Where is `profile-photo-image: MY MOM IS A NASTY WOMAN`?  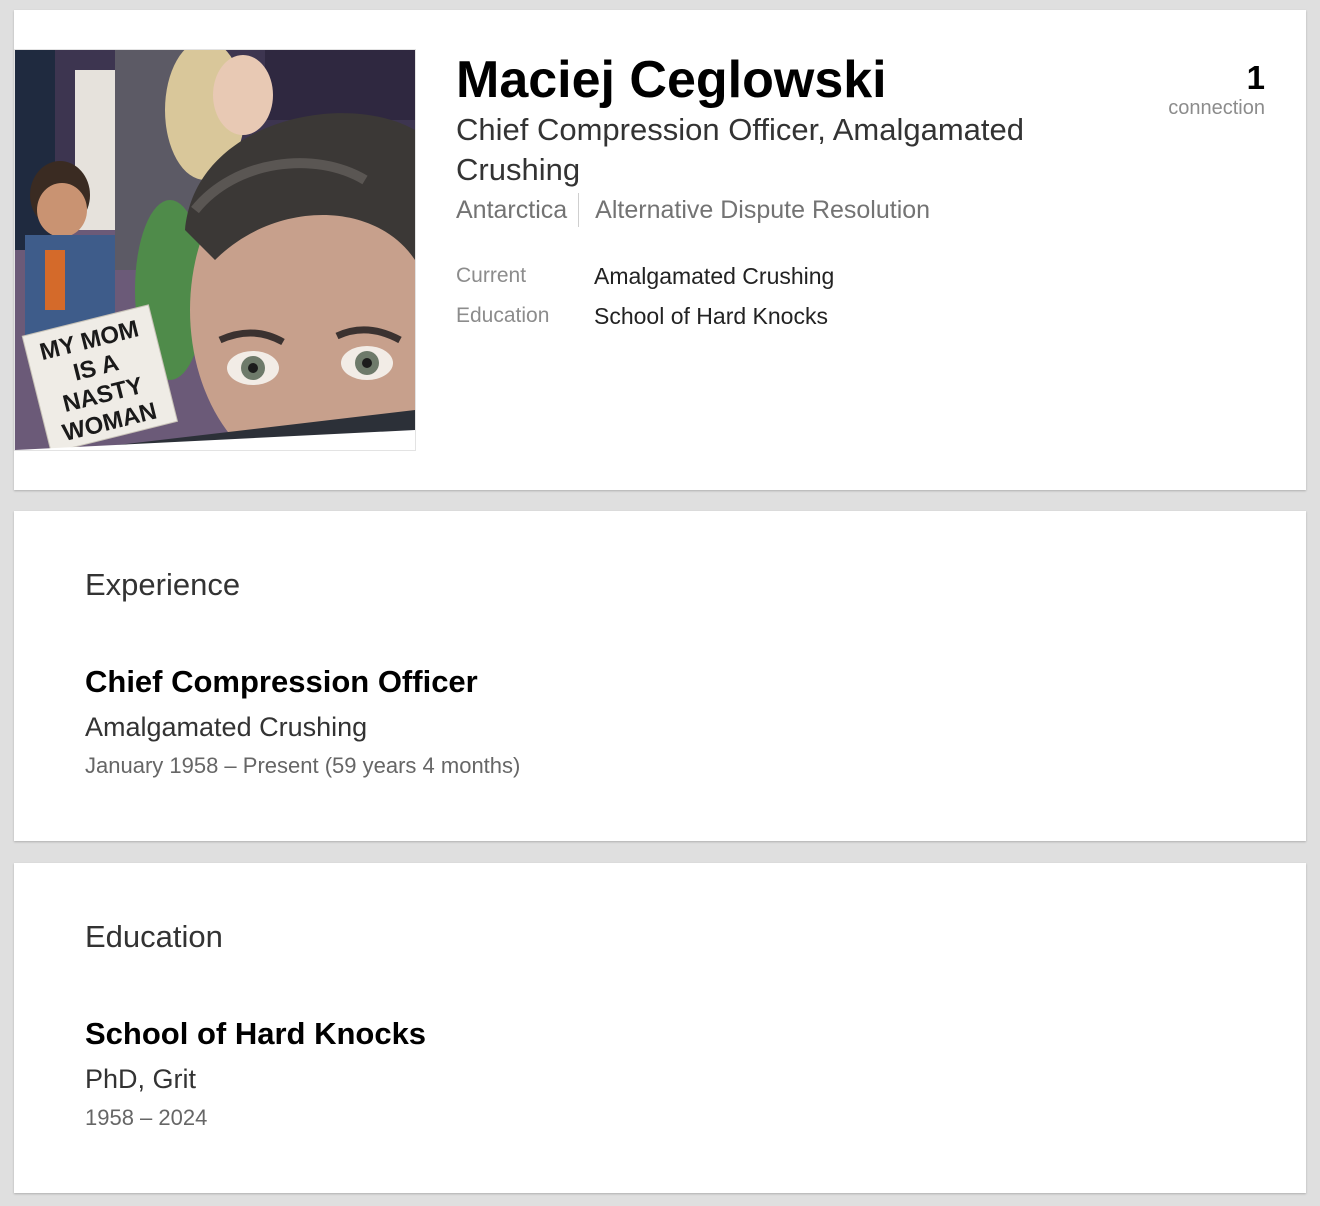 profile-photo-image: MY MOM IS A NASTY WOMAN is located at coordinates (215, 250).